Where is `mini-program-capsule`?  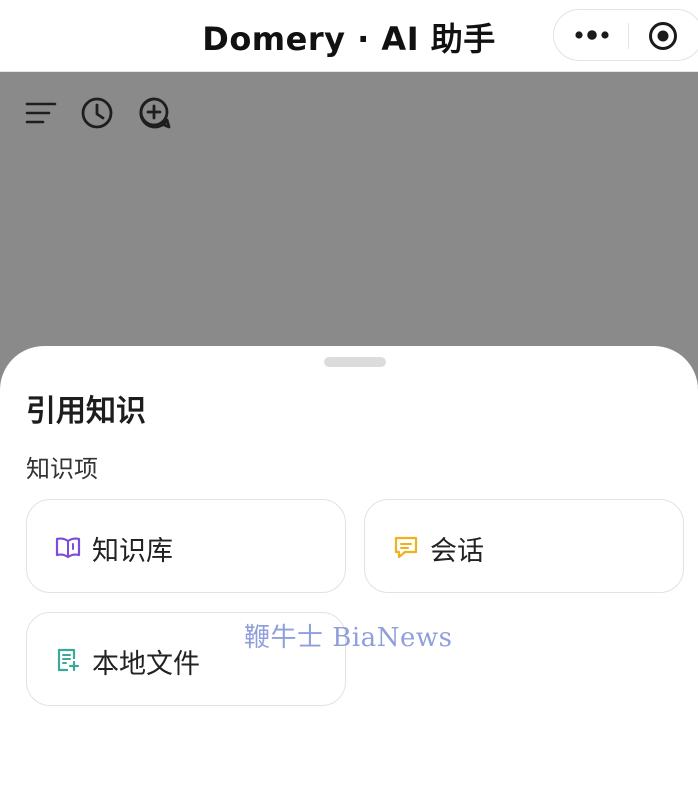
mini-program-capsule is located at coordinates (625, 35).